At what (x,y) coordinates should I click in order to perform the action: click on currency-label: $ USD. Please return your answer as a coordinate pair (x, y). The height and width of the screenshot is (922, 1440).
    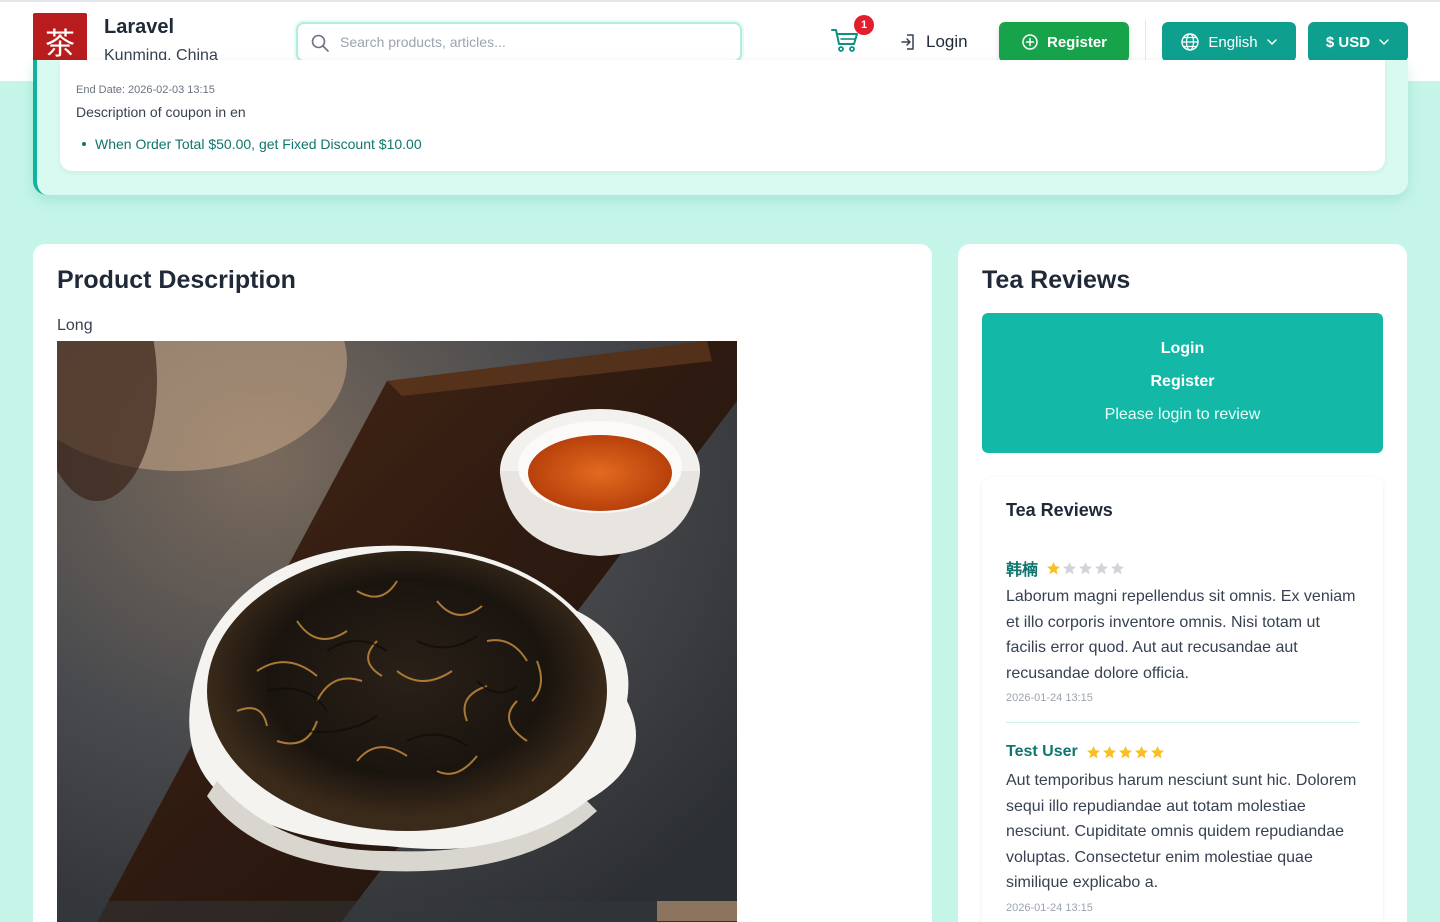
    Looking at the image, I should click on (1348, 42).